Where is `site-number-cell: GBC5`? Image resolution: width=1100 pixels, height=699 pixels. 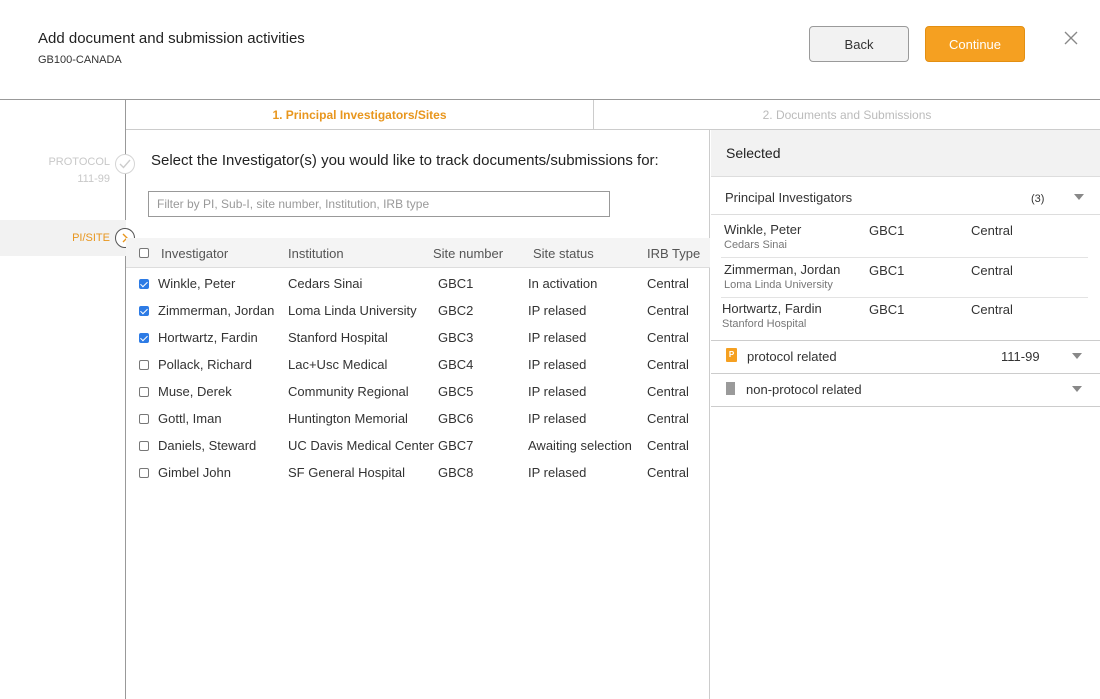 site-number-cell: GBC5 is located at coordinates (456, 391).